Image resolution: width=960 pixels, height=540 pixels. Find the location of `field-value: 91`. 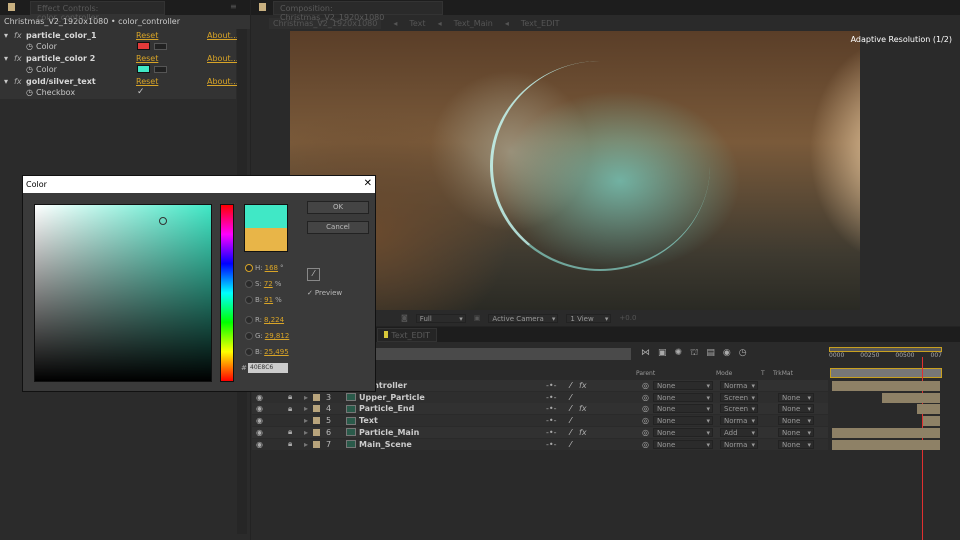

field-value: 91 is located at coordinates (268, 300).